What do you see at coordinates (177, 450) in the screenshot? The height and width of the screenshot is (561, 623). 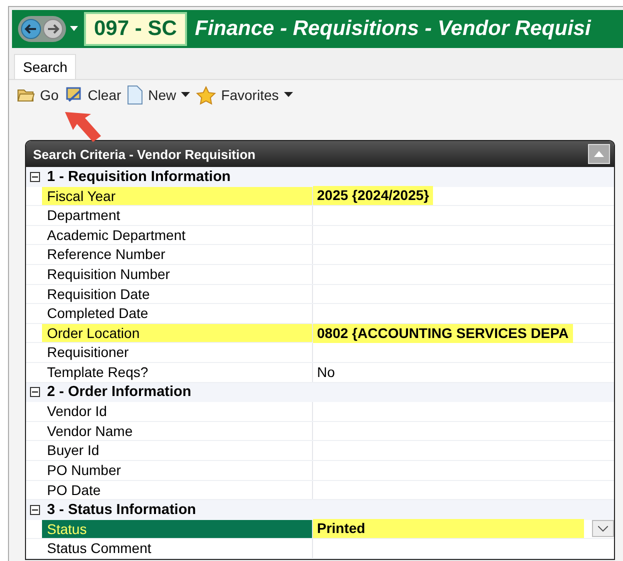 I see `field-label: Buyer Id` at bounding box center [177, 450].